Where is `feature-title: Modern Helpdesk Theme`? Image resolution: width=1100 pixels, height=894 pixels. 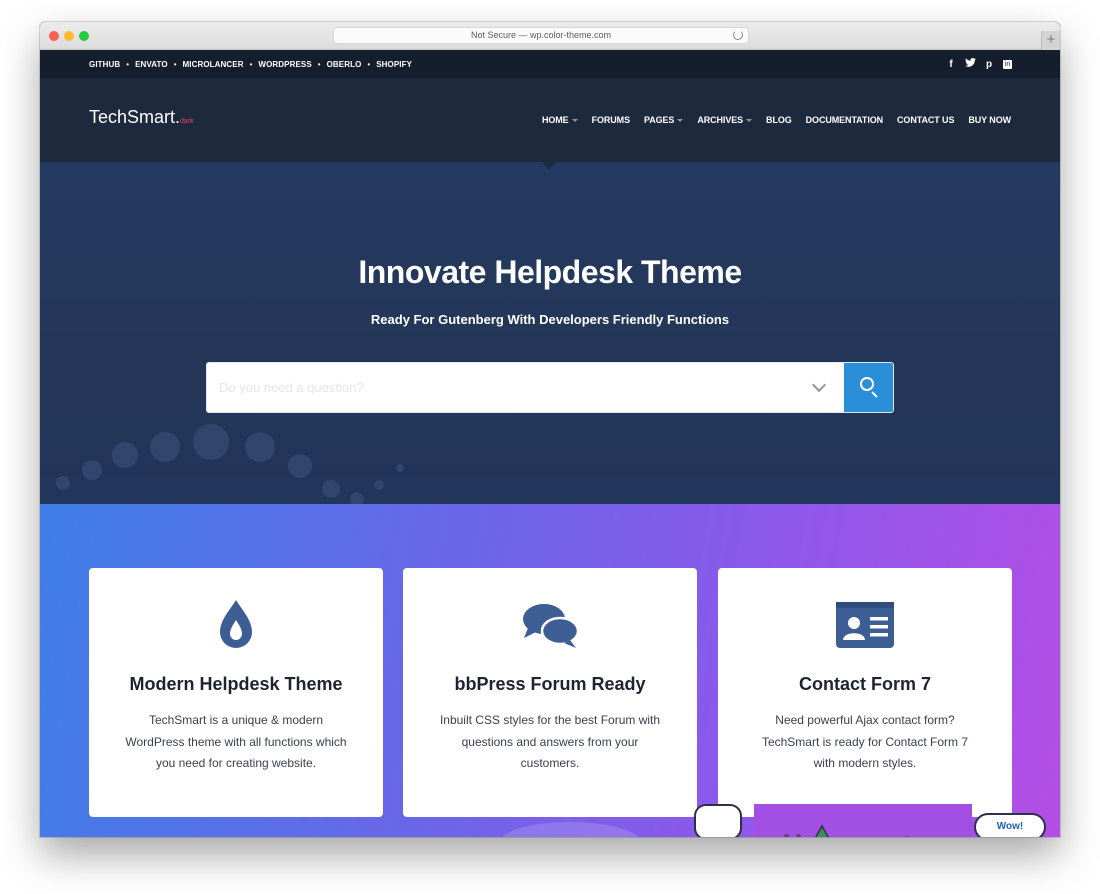 feature-title: Modern Helpdesk Theme is located at coordinates (236, 684).